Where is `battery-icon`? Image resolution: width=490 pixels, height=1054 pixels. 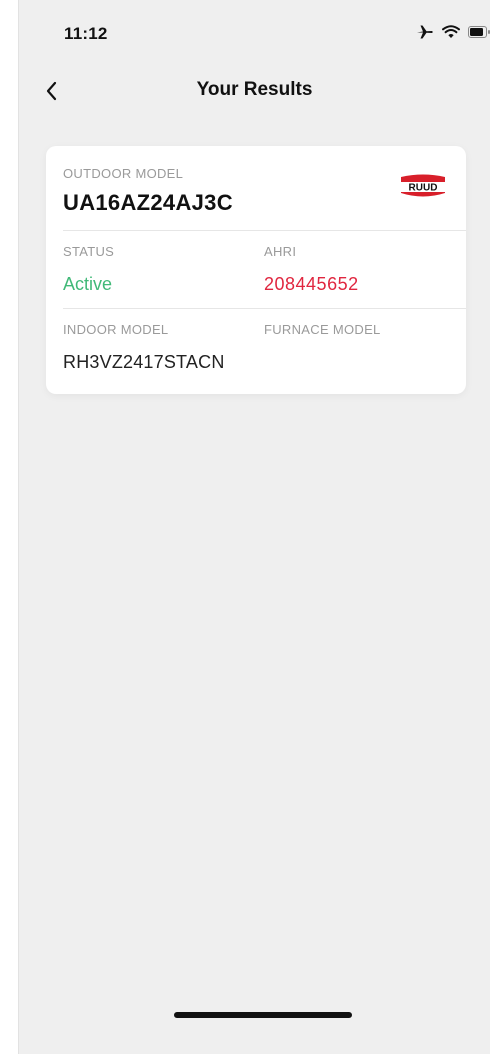
battery-icon is located at coordinates (479, 32).